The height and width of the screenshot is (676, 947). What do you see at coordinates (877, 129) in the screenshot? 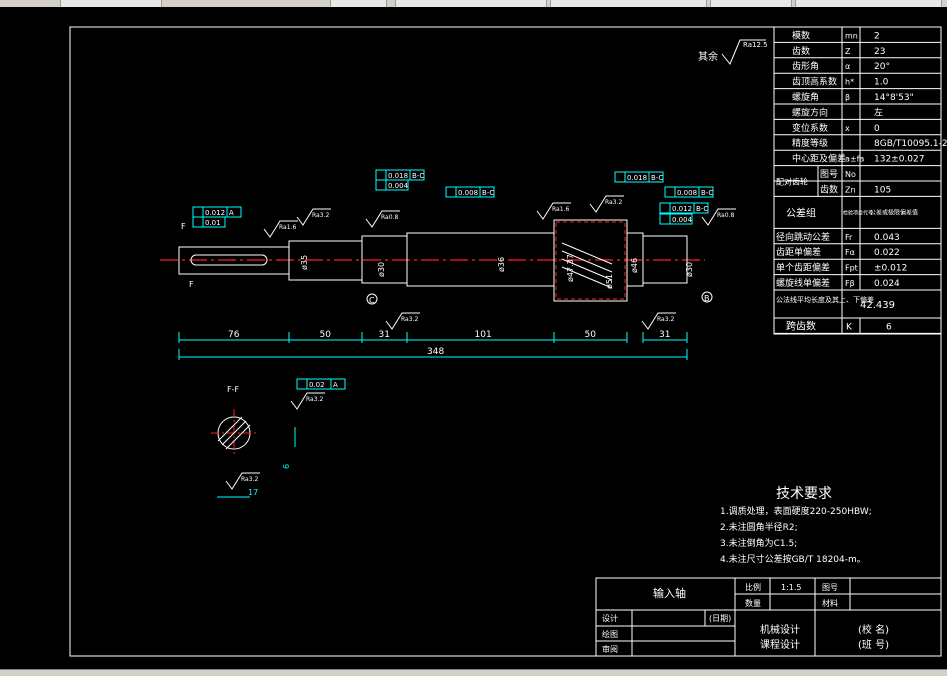
I see `gear-param-value: 0` at bounding box center [877, 129].